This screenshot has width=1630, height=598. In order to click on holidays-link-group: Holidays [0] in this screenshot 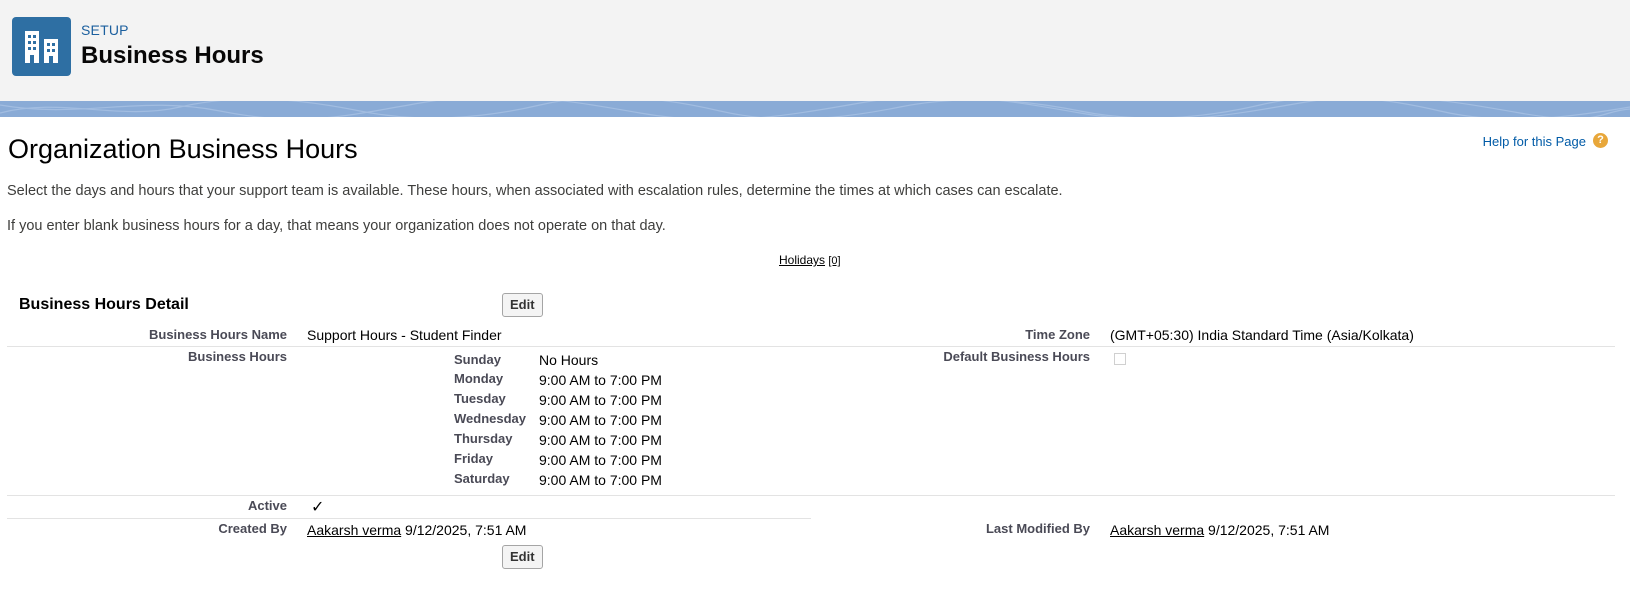, I will do `click(810, 260)`.